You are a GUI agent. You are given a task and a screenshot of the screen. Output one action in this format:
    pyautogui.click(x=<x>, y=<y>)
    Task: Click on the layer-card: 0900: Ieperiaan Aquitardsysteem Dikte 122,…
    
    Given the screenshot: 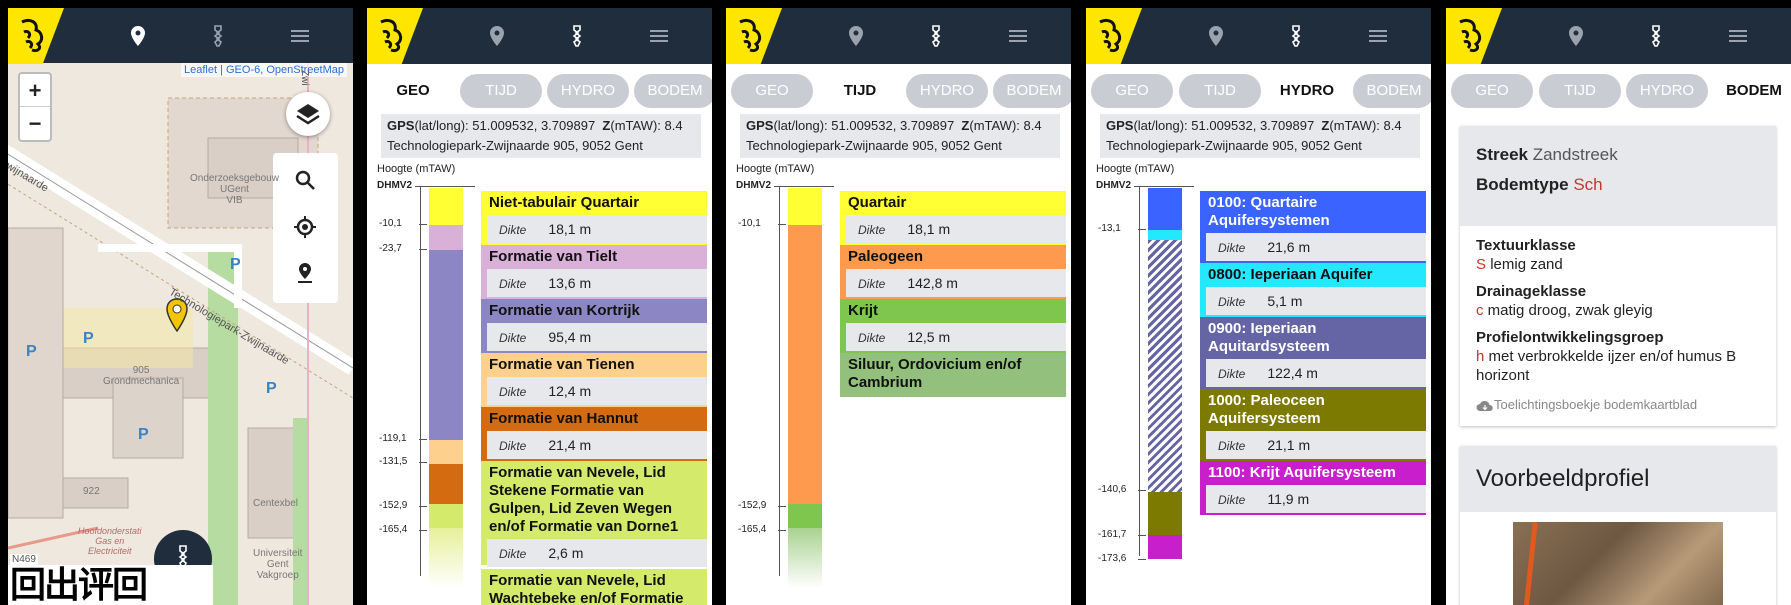 What is the action you would take?
    pyautogui.click(x=1313, y=353)
    